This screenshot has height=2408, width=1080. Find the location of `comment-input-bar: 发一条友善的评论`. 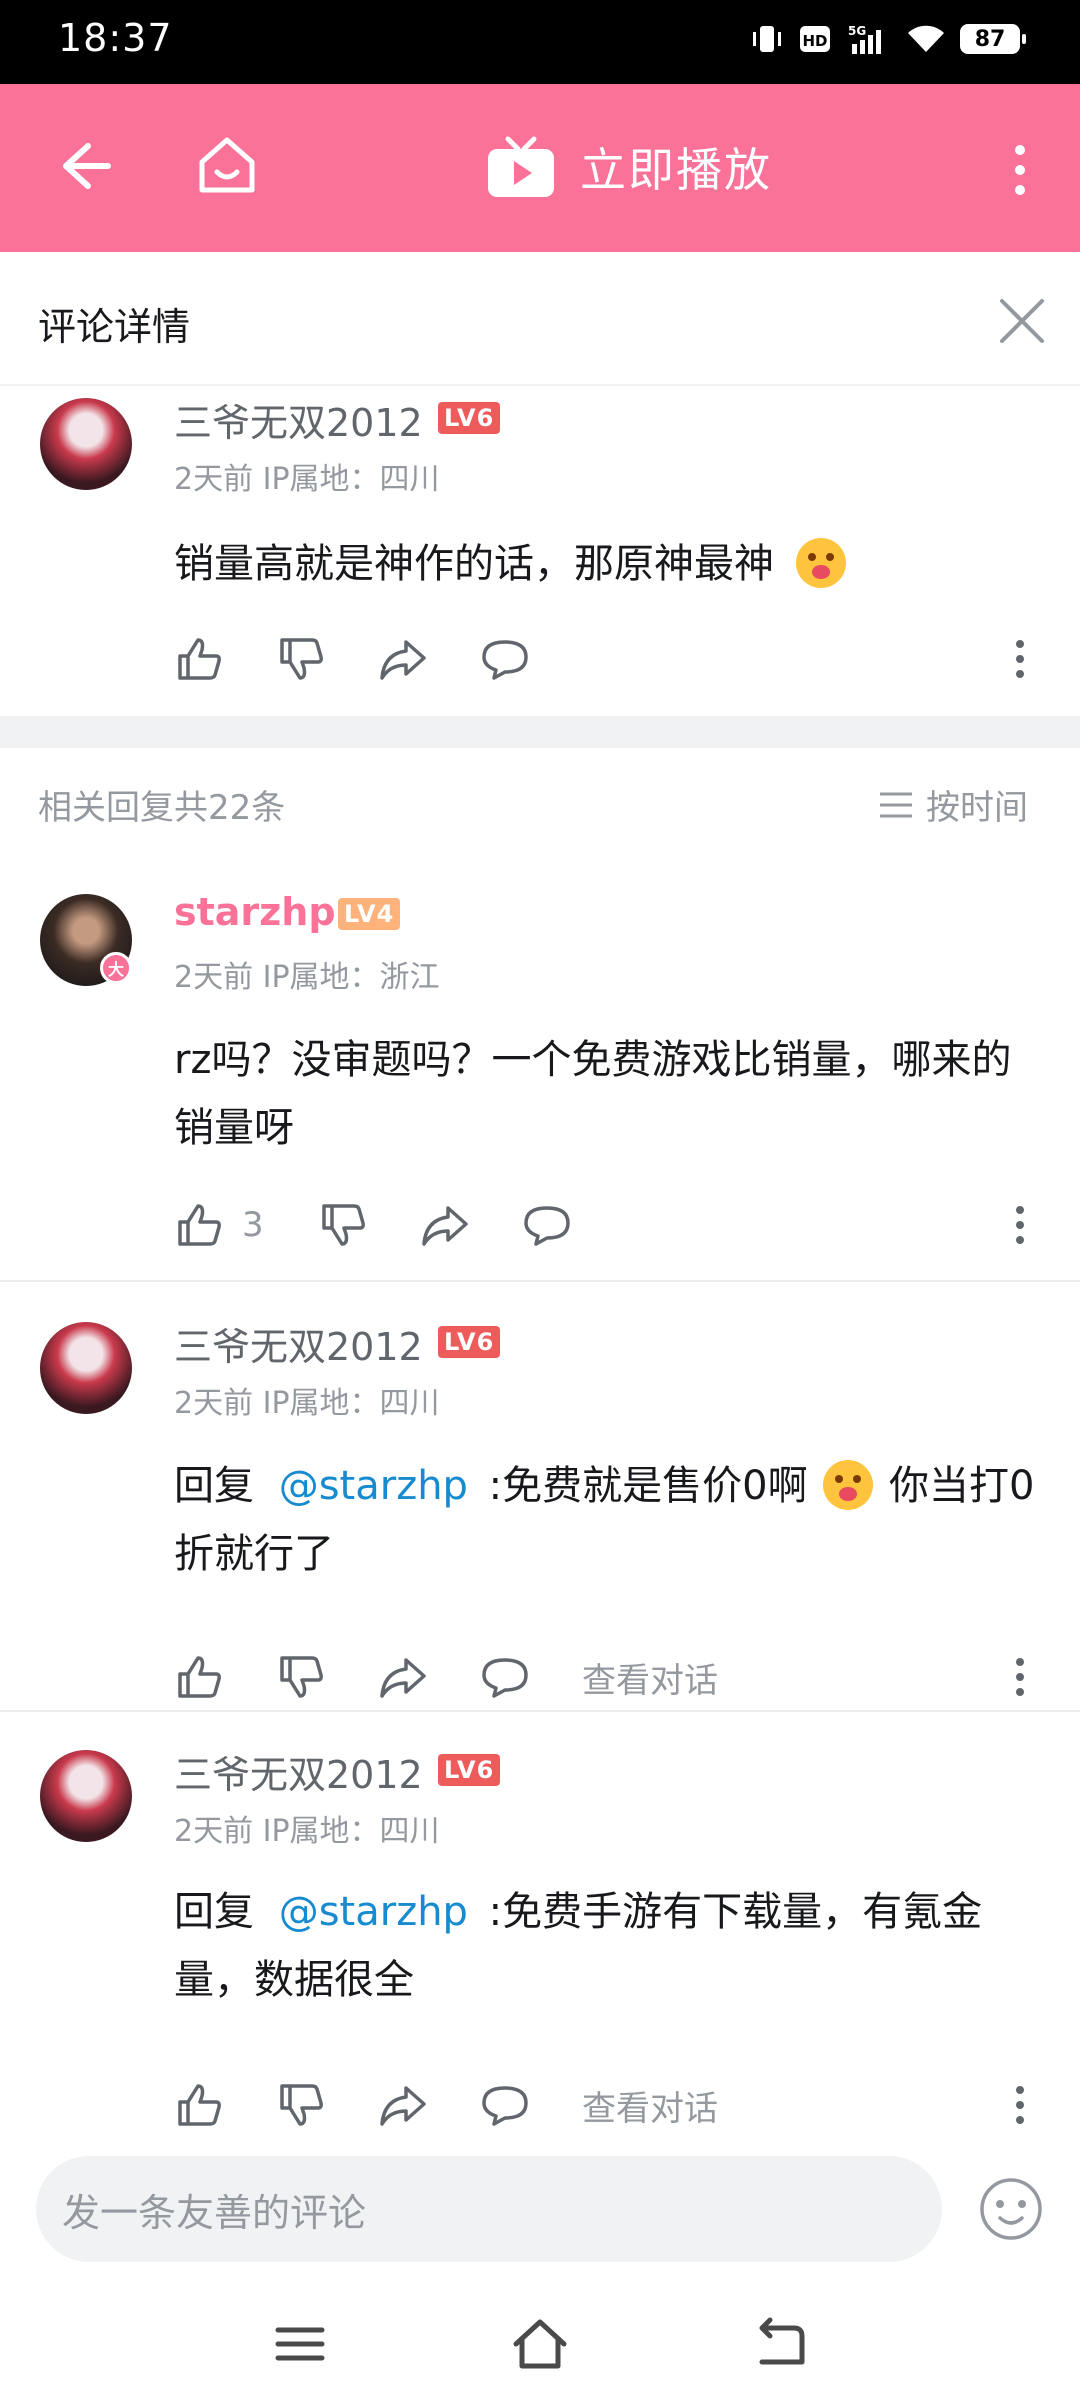

comment-input-bar: 发一条友善的评论 is located at coordinates (540, 2208).